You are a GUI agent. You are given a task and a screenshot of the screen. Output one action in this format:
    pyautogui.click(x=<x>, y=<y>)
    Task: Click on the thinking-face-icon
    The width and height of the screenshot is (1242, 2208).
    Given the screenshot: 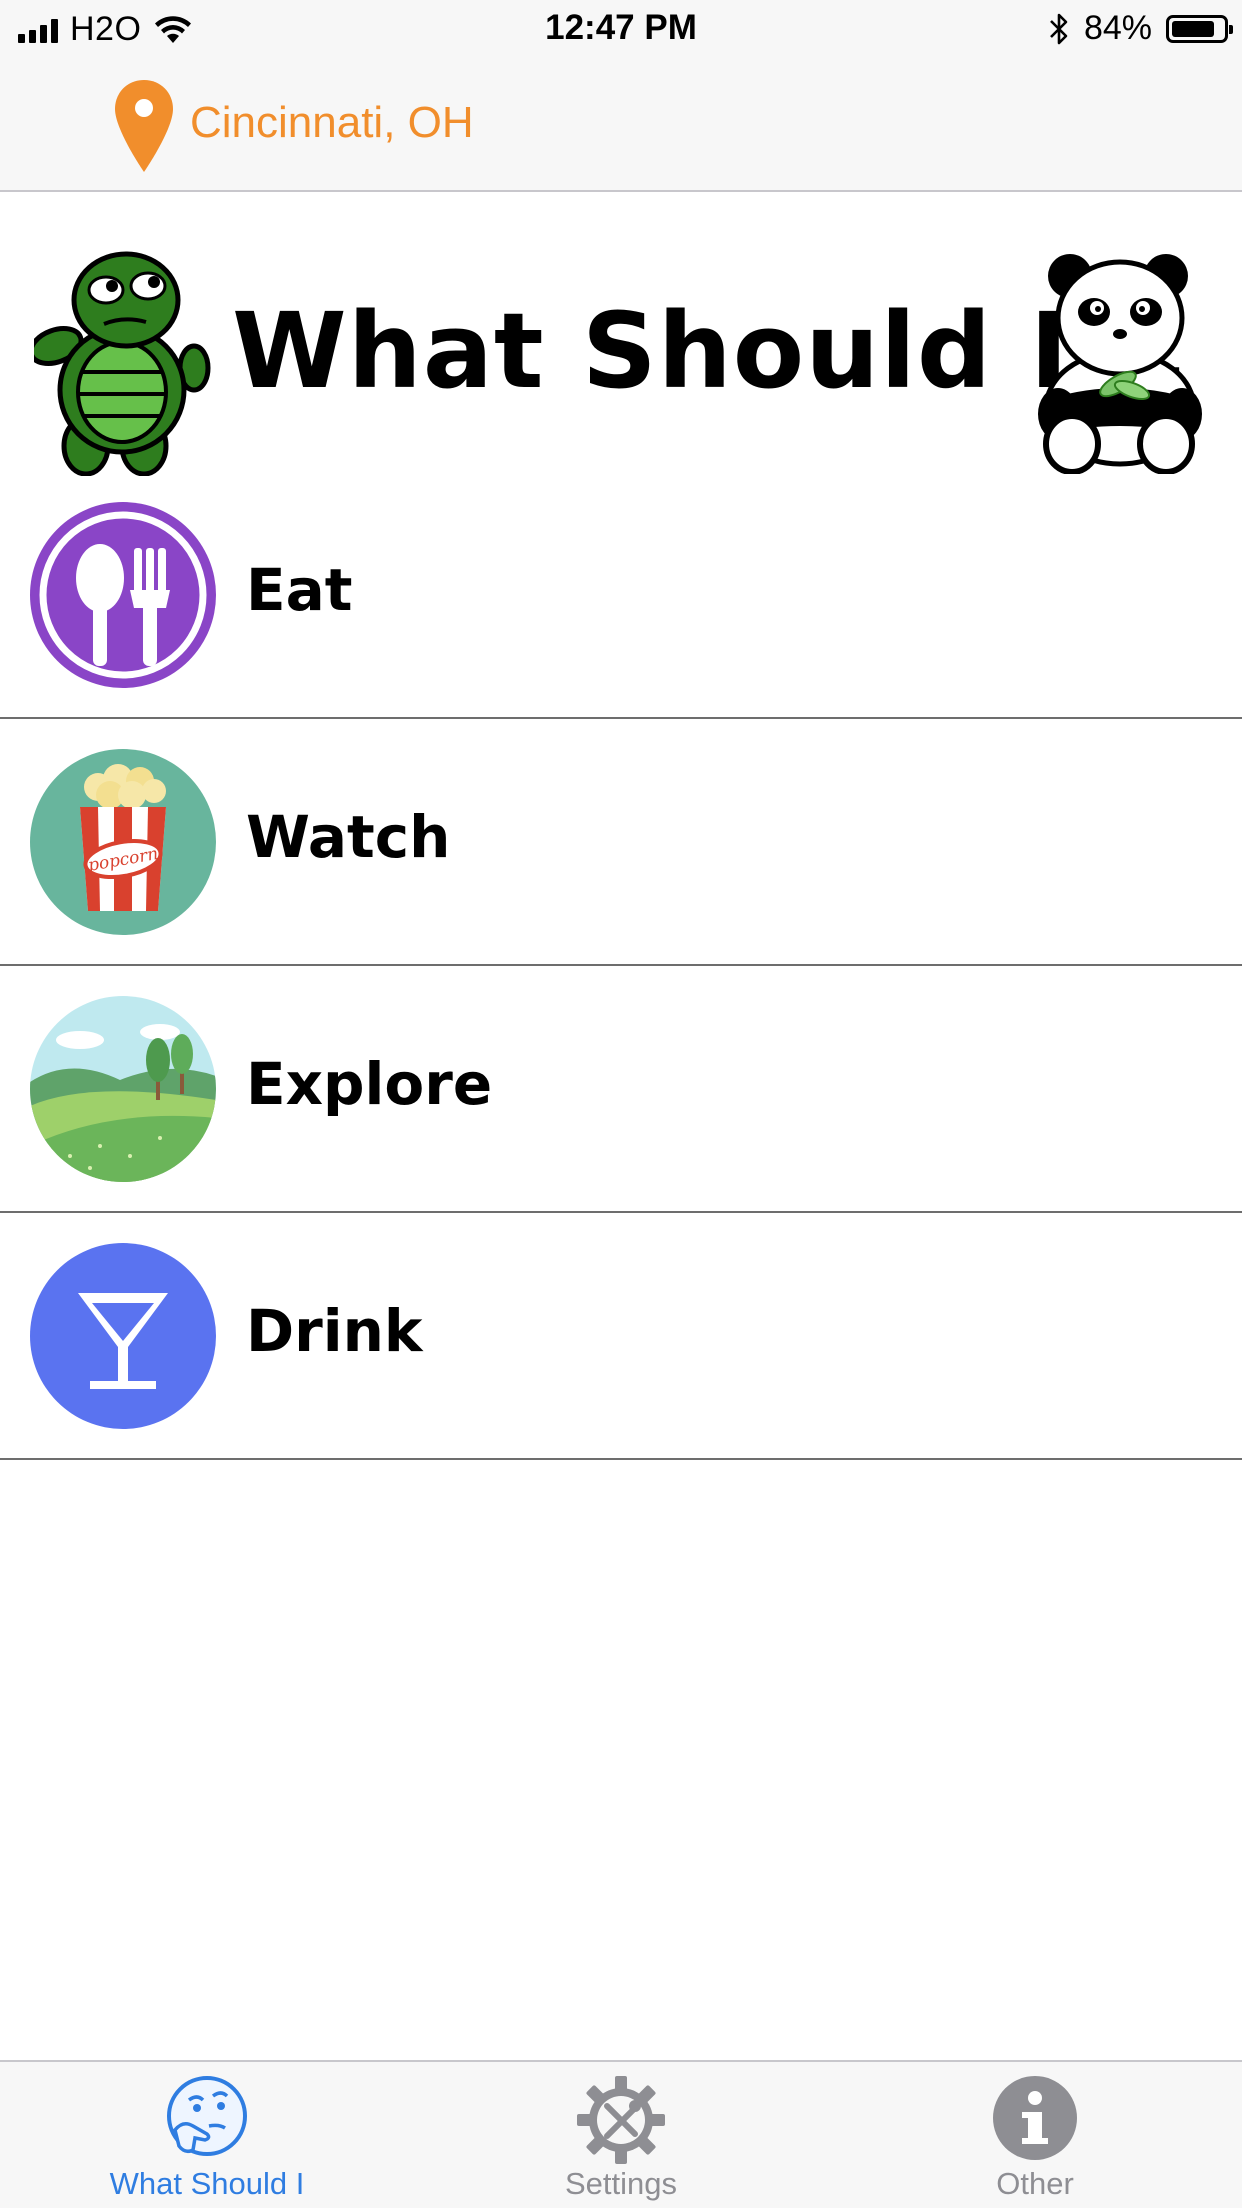 What is the action you would take?
    pyautogui.click(x=207, y=2116)
    